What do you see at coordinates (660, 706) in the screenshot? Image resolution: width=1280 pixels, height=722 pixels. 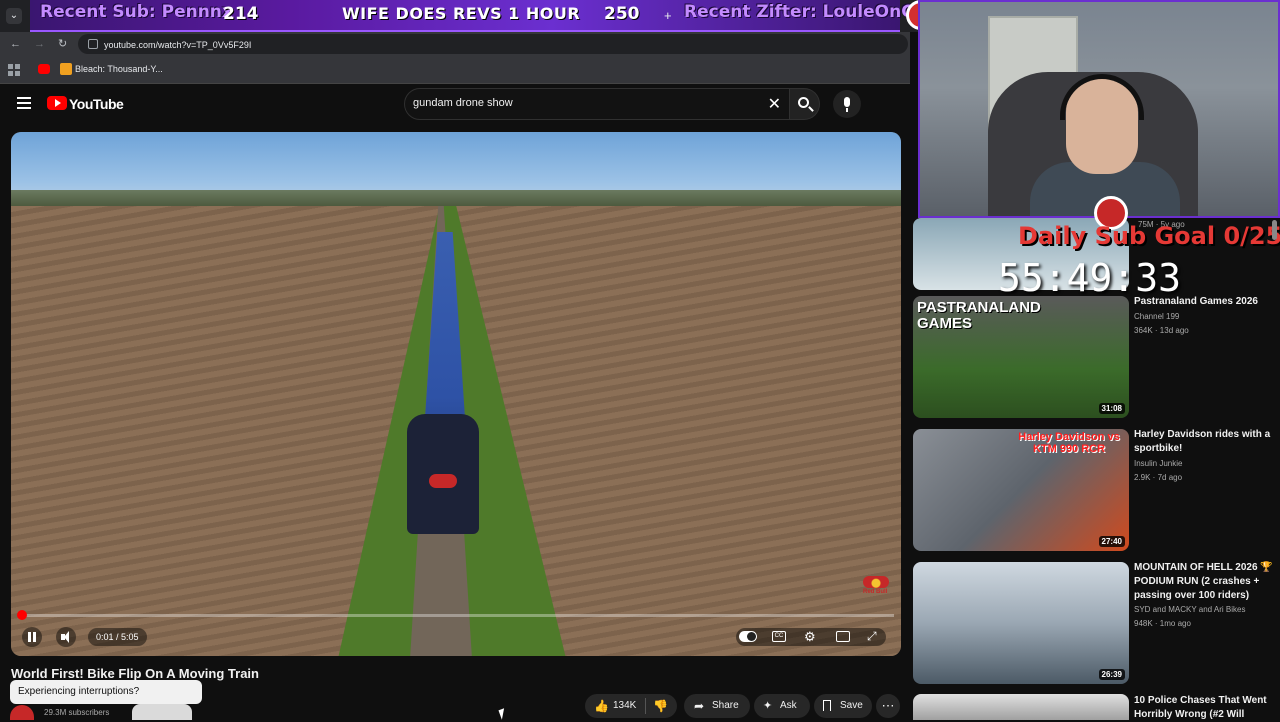 I see `dislike-icon: 👎` at bounding box center [660, 706].